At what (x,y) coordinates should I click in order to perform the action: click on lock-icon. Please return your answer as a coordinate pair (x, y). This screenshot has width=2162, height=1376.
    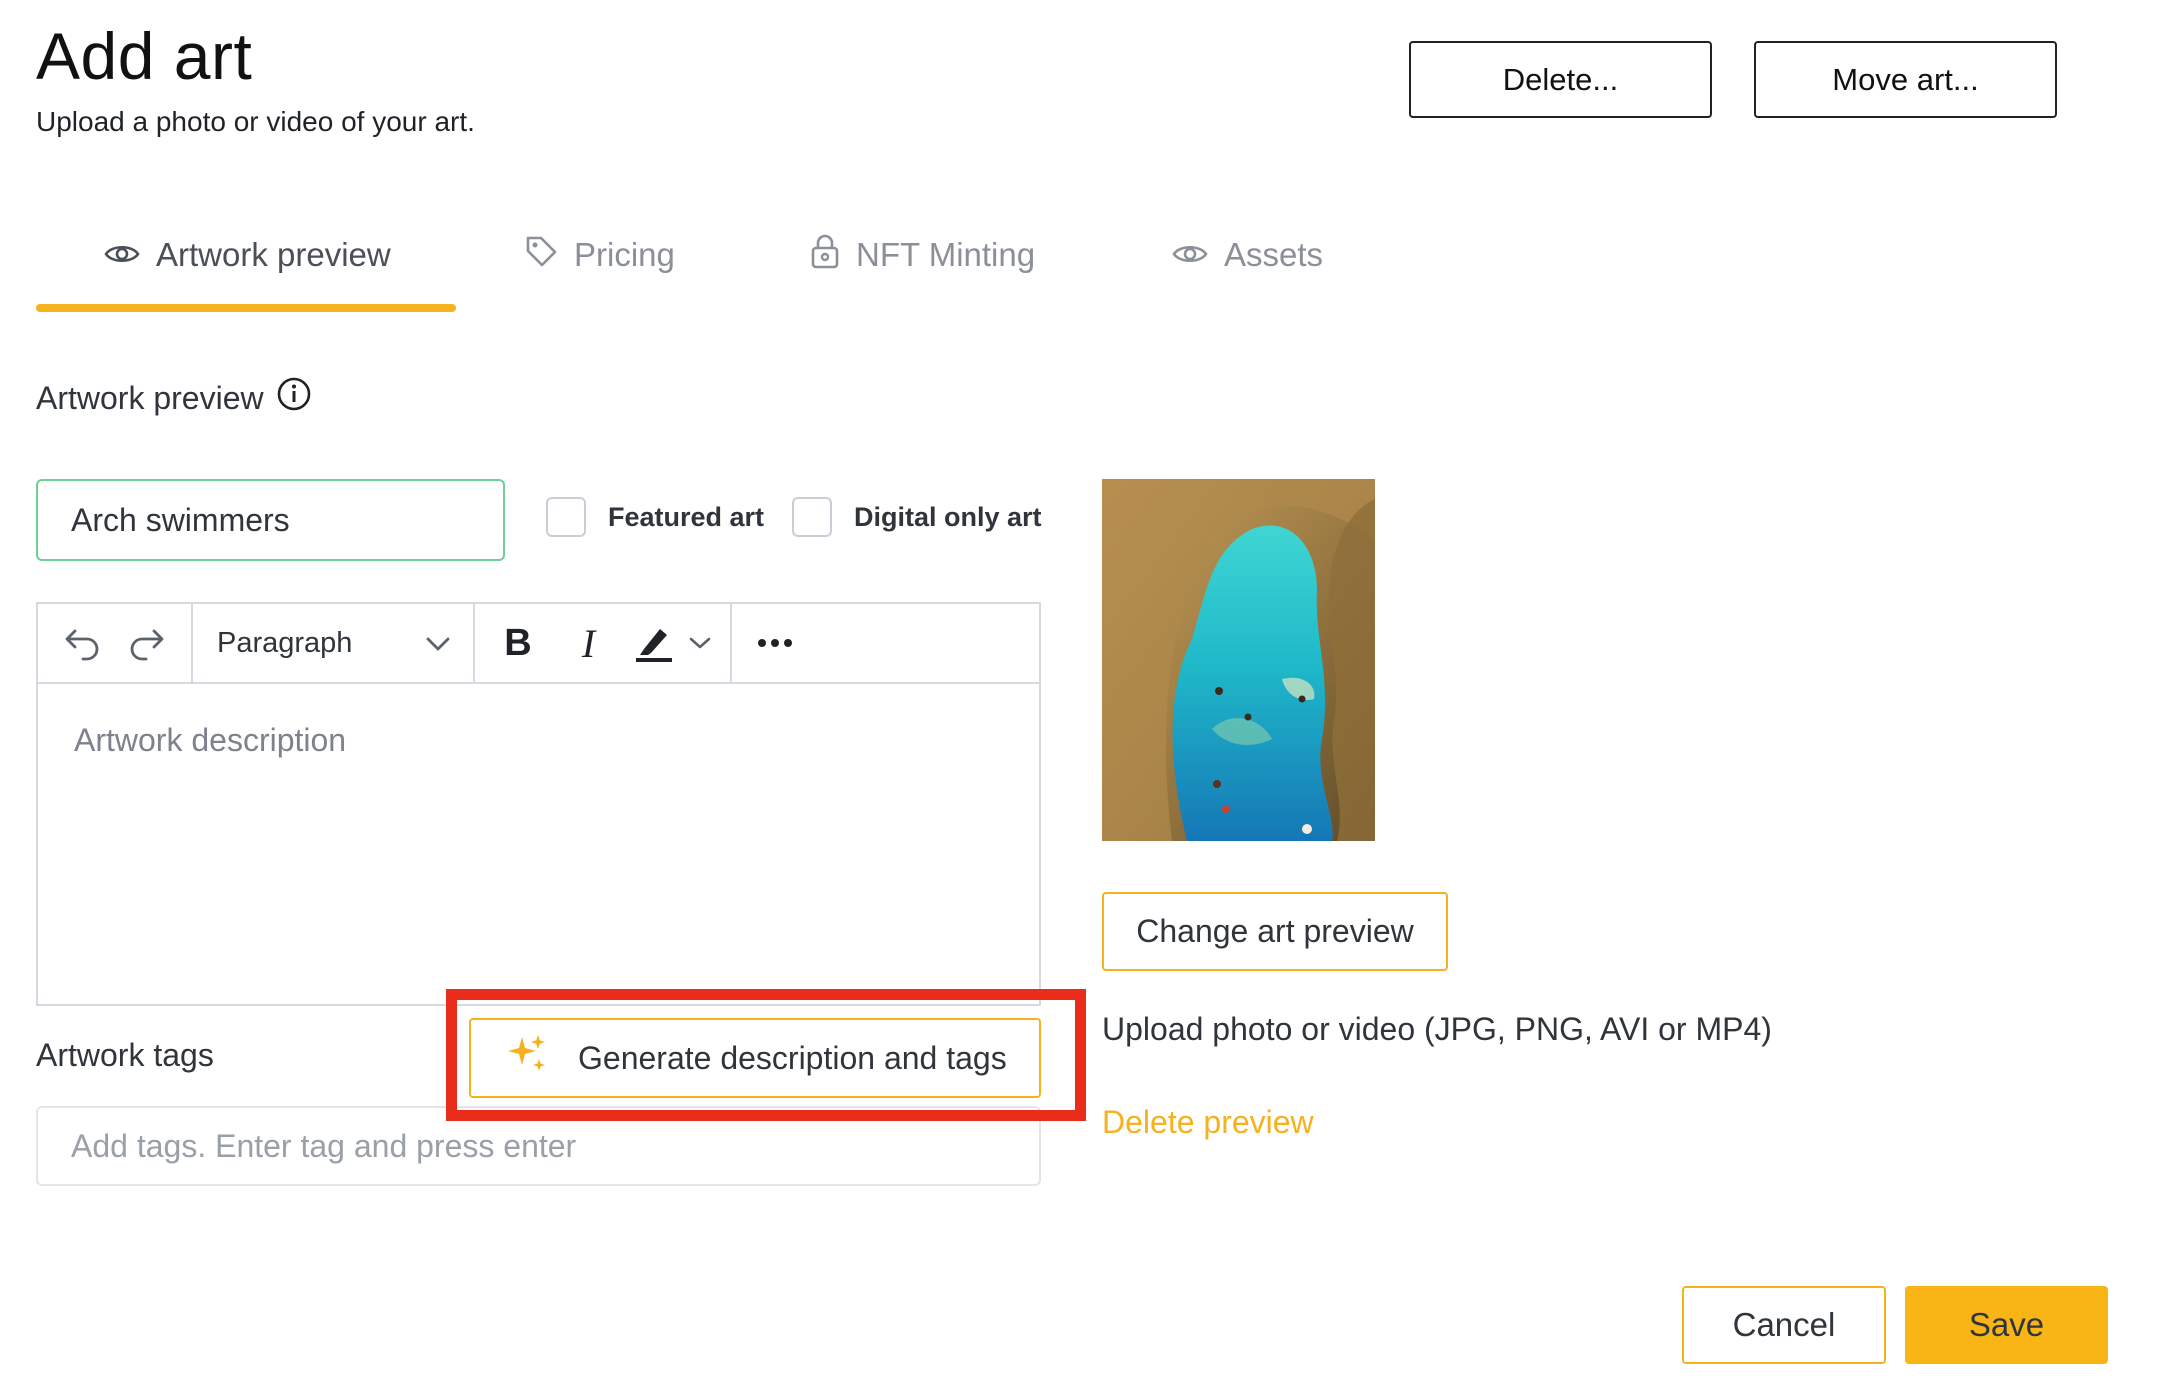
    Looking at the image, I should click on (825, 255).